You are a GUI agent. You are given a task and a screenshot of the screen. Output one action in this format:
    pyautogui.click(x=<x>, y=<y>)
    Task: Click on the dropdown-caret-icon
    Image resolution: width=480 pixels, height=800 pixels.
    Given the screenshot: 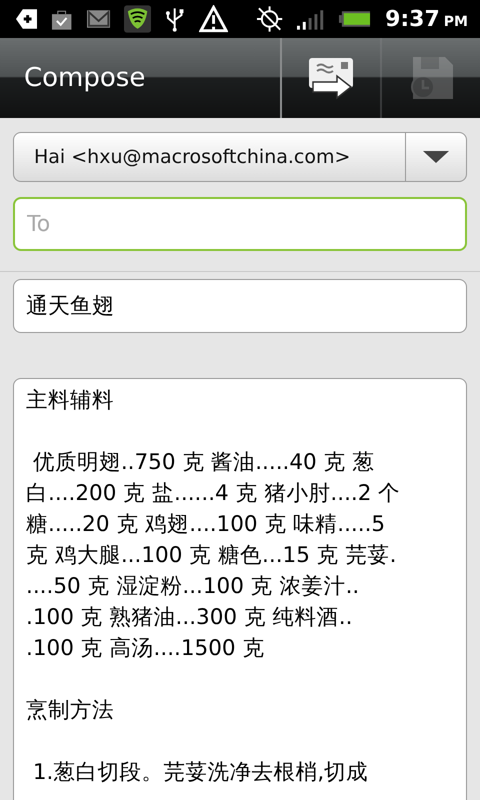 What is the action you would take?
    pyautogui.click(x=436, y=157)
    